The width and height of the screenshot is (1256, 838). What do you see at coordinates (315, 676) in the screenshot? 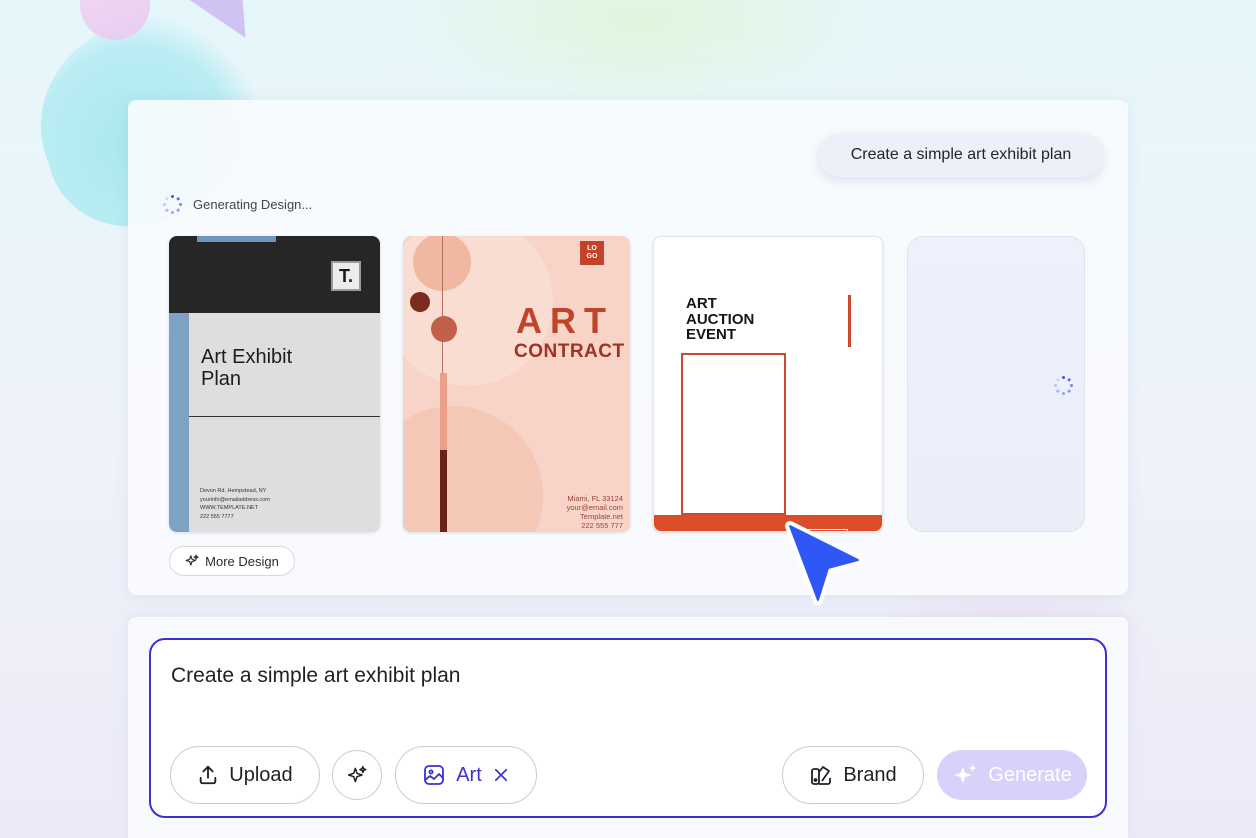
I see `prompt-input: Create a simple art exhibit plan` at bounding box center [315, 676].